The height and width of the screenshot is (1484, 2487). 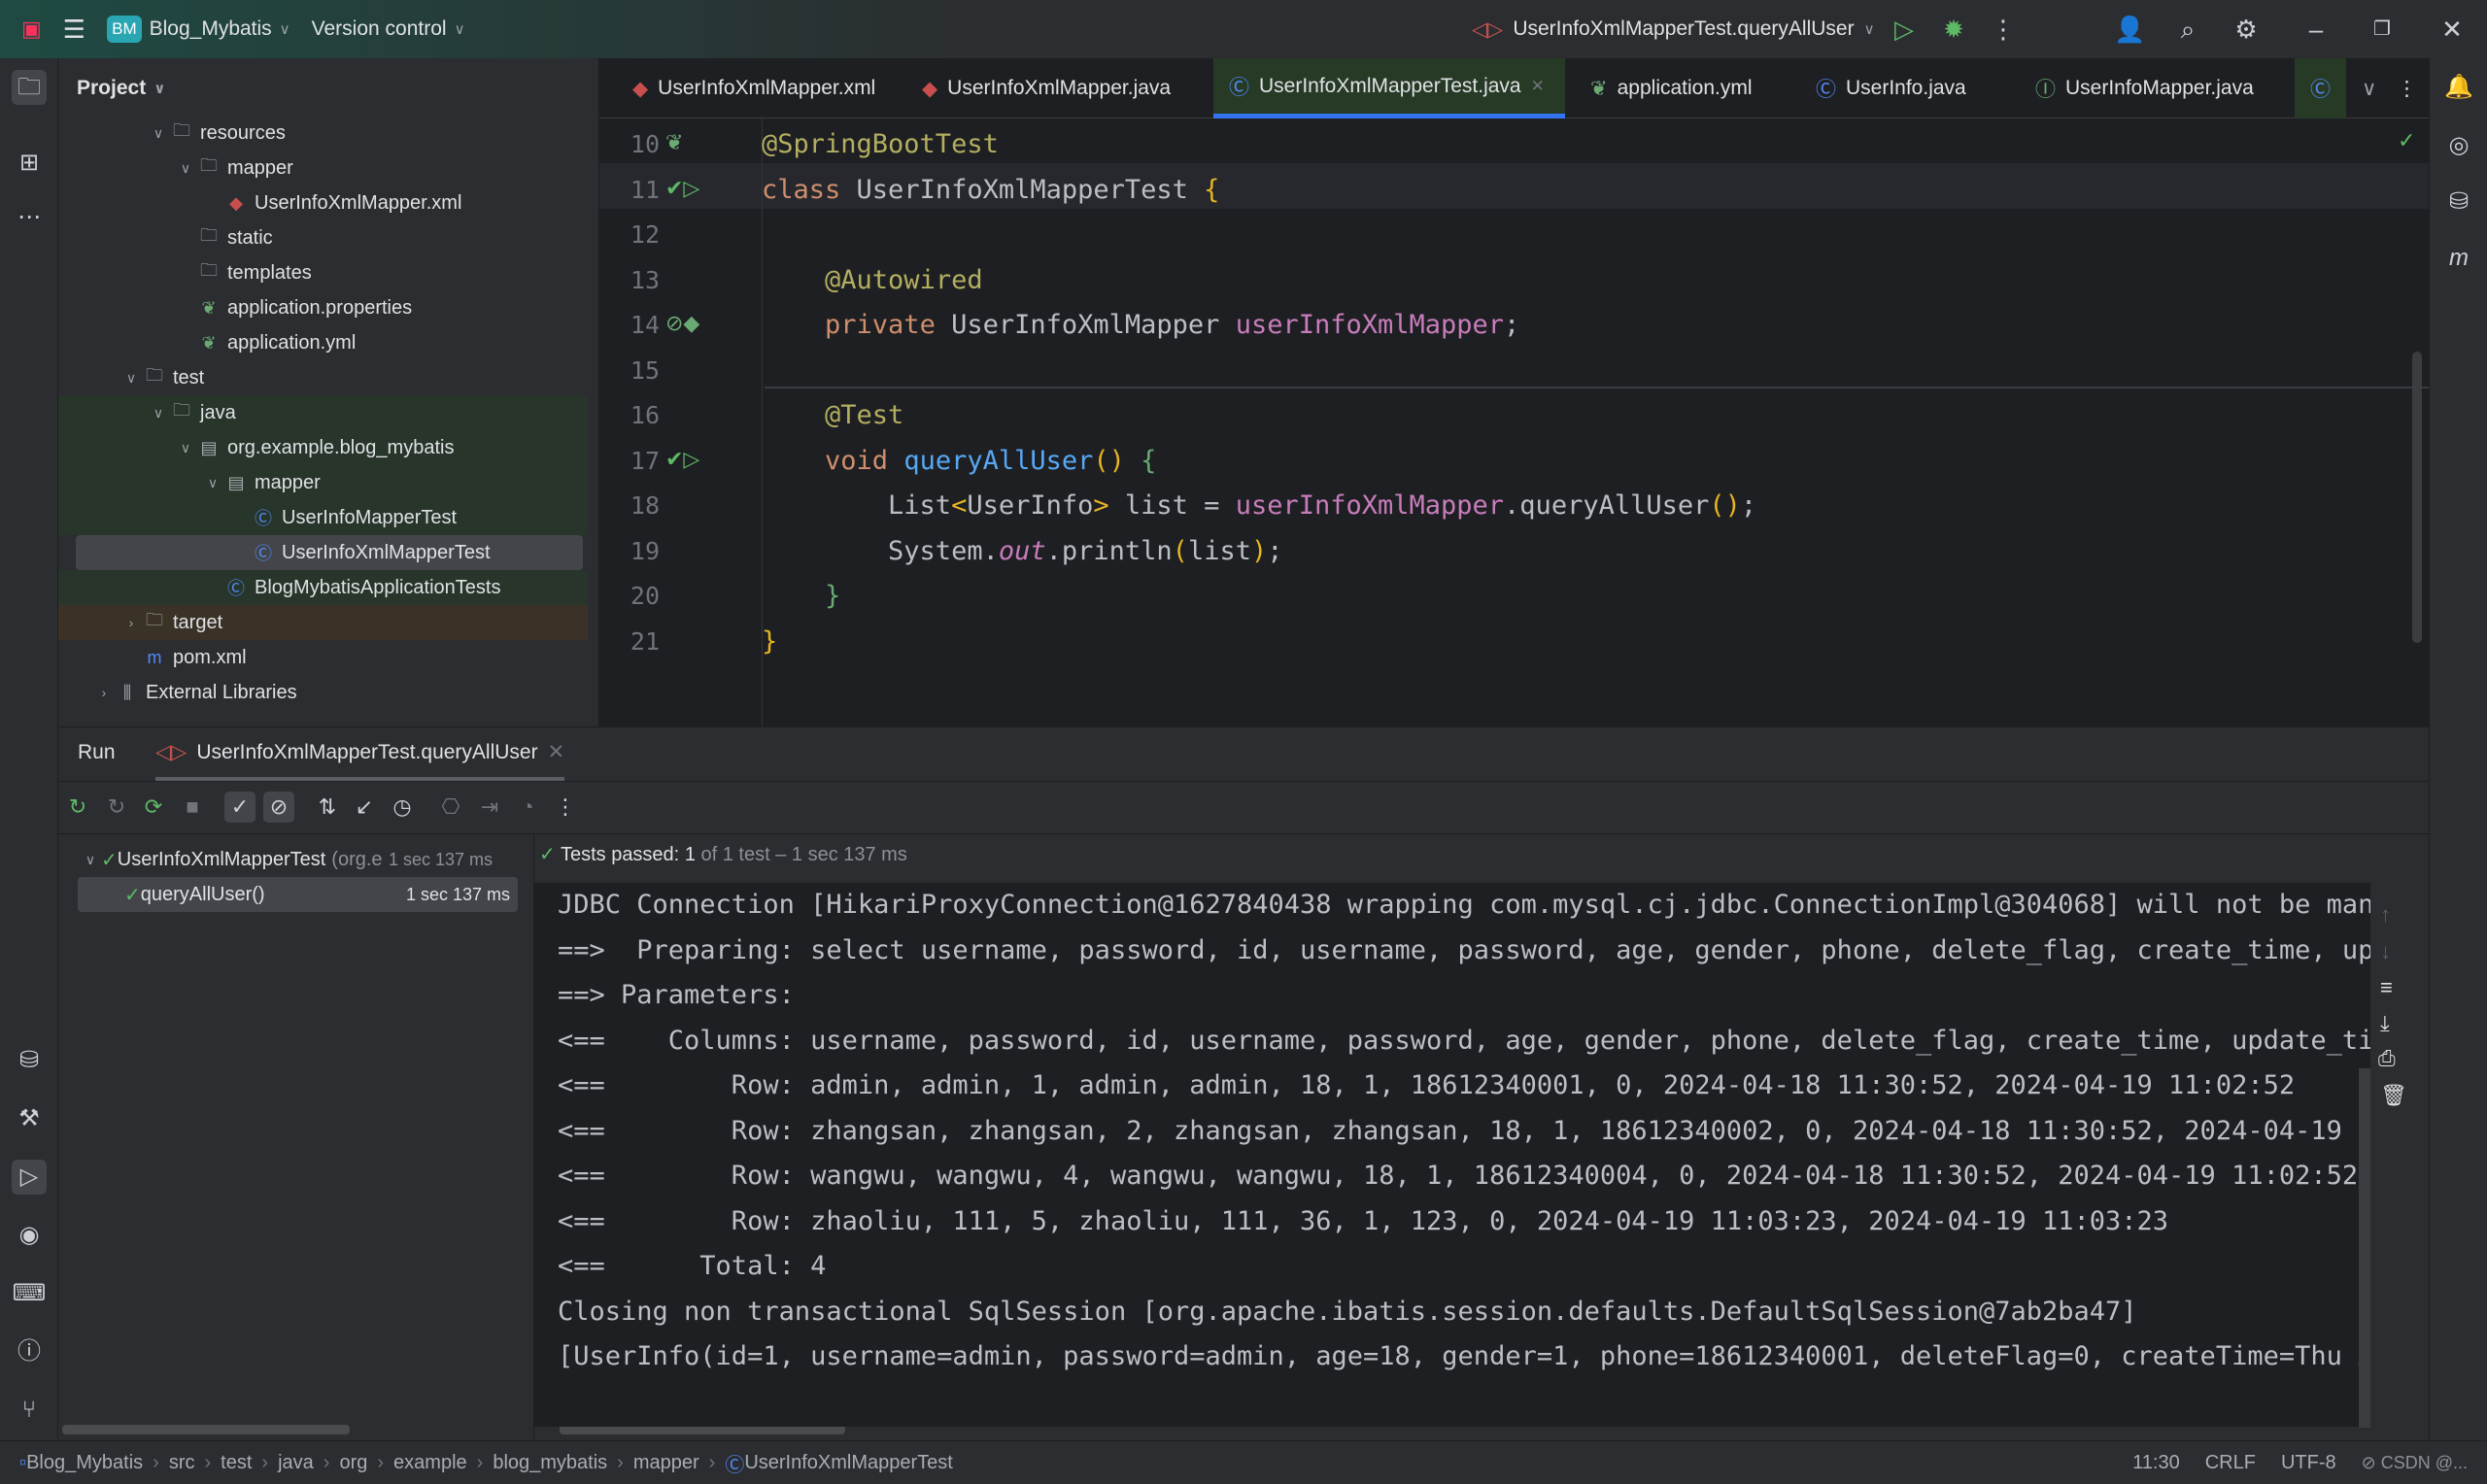 What do you see at coordinates (323, 482) in the screenshot?
I see `tree-item: ∨ ▤ mapper` at bounding box center [323, 482].